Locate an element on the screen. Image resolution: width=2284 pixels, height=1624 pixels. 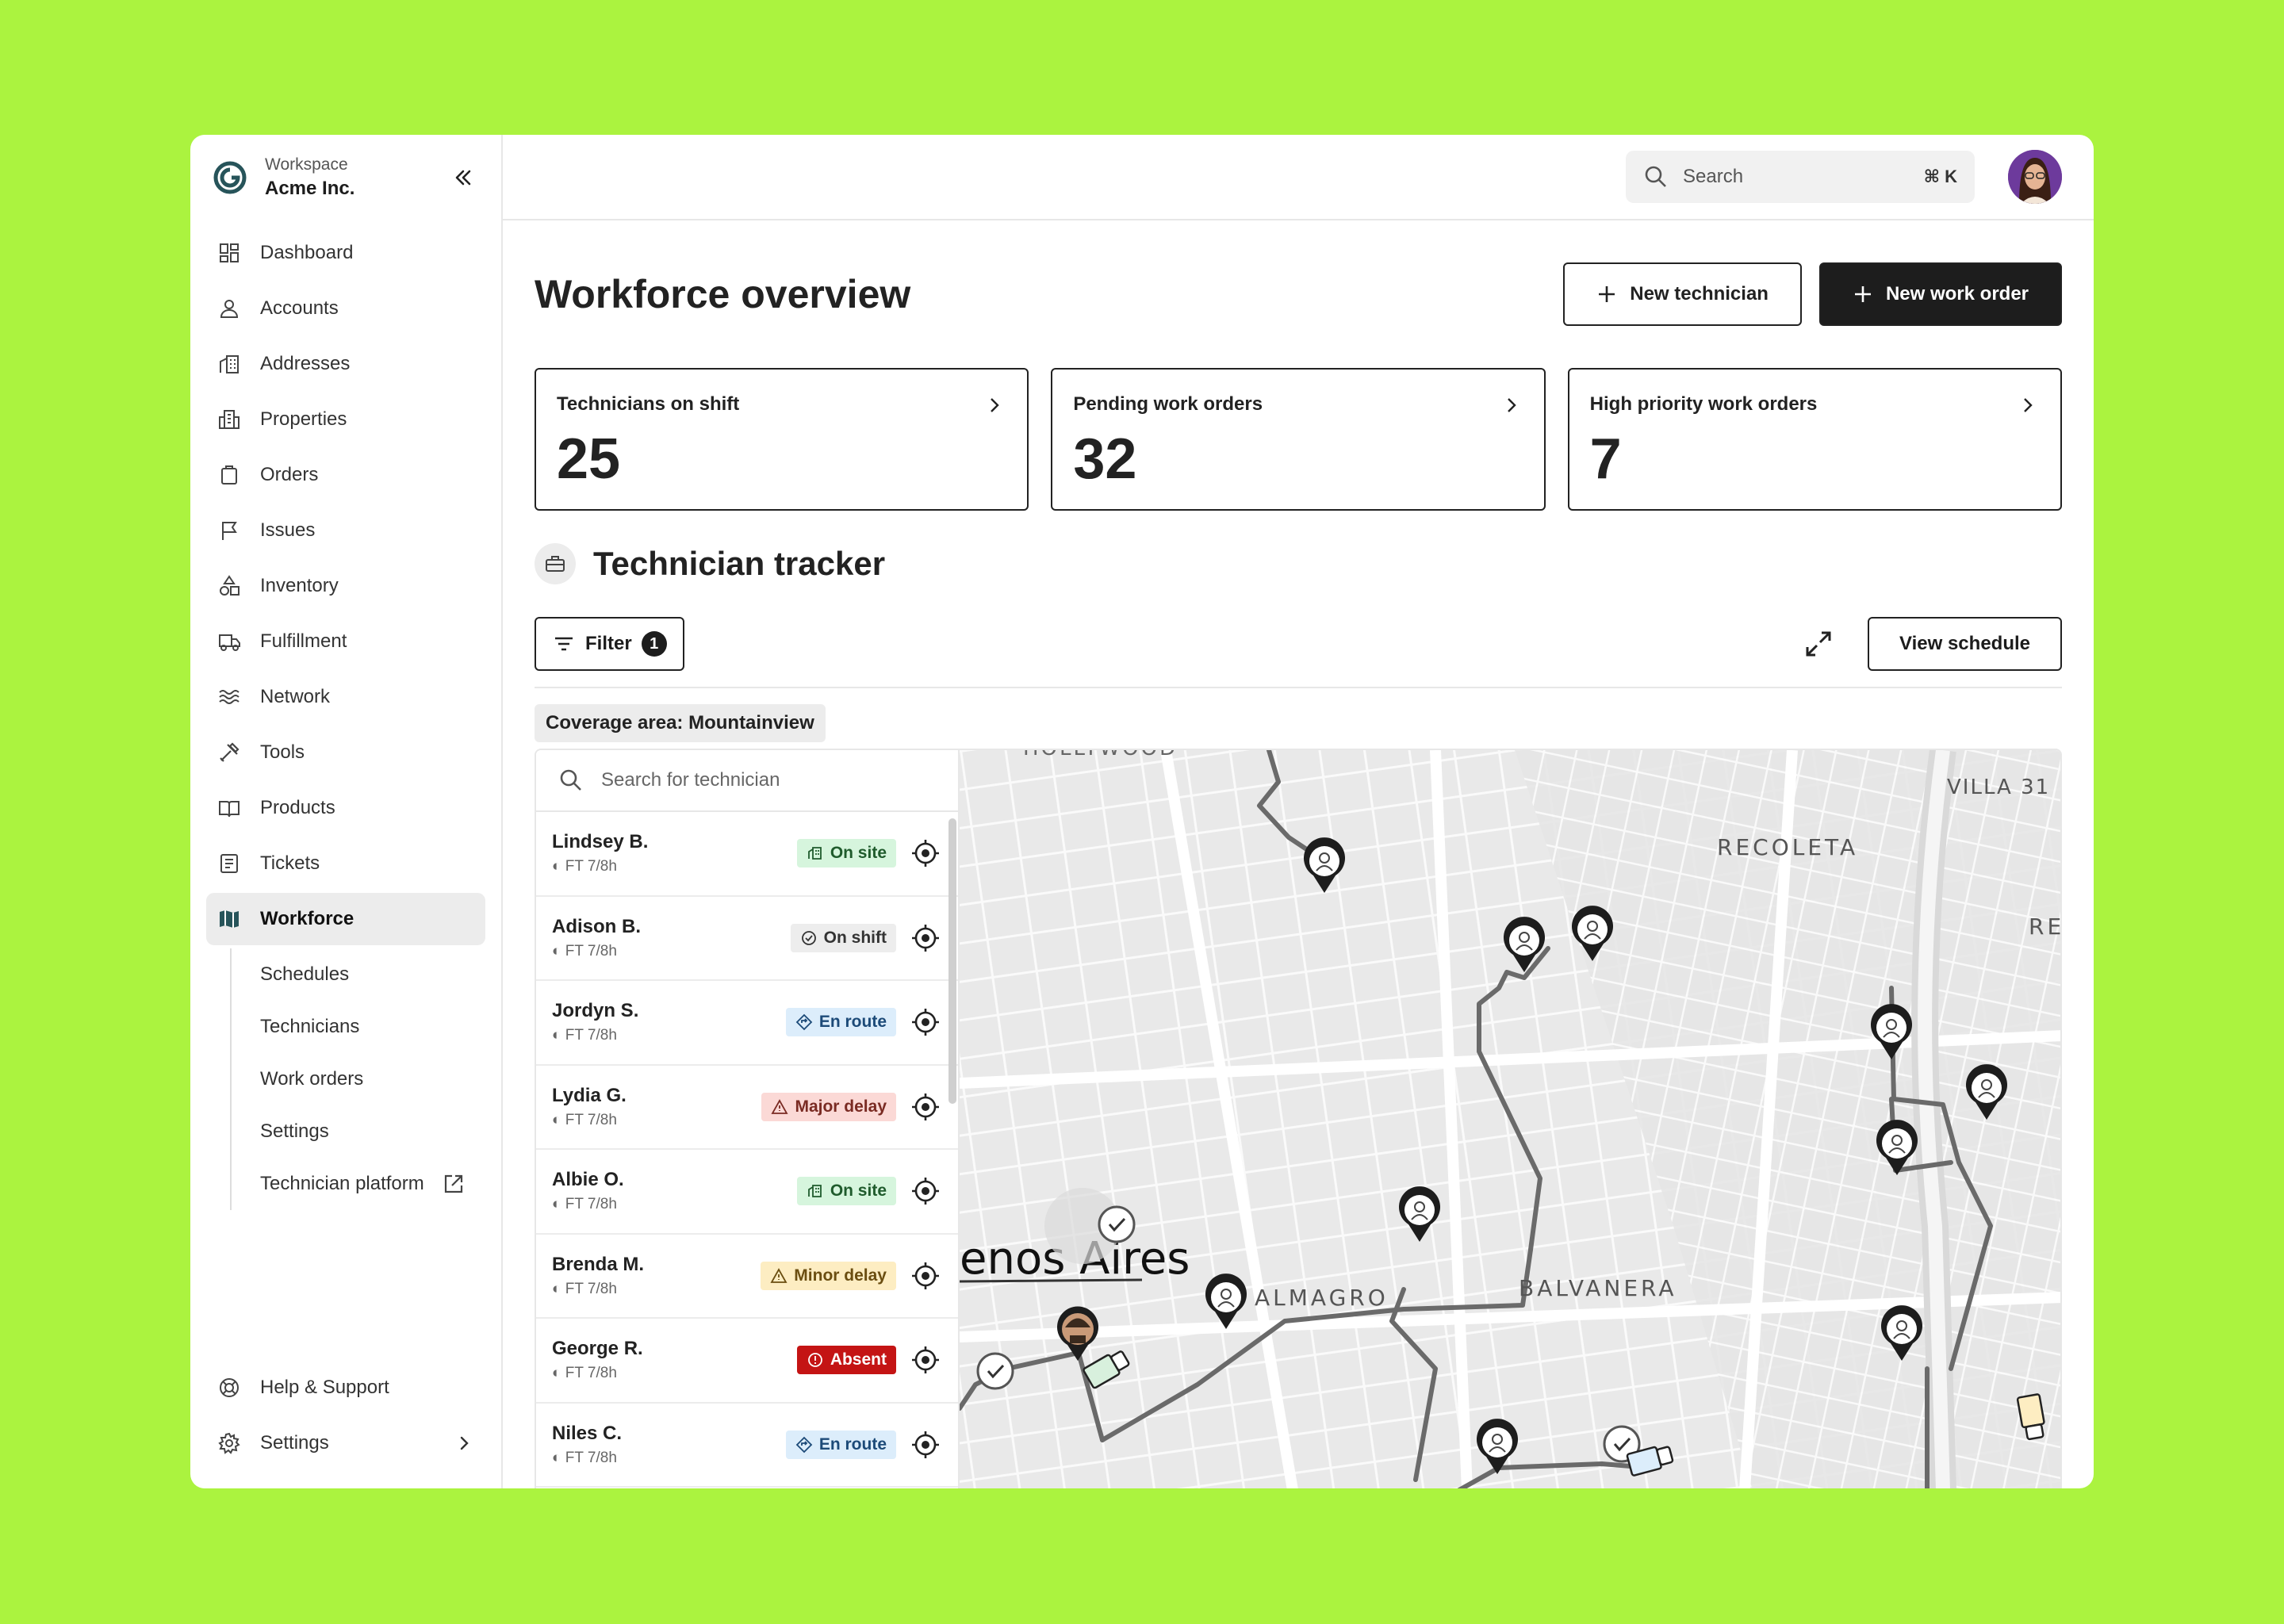
subnav-technicians: Technicians is located at coordinates (358, 1027).